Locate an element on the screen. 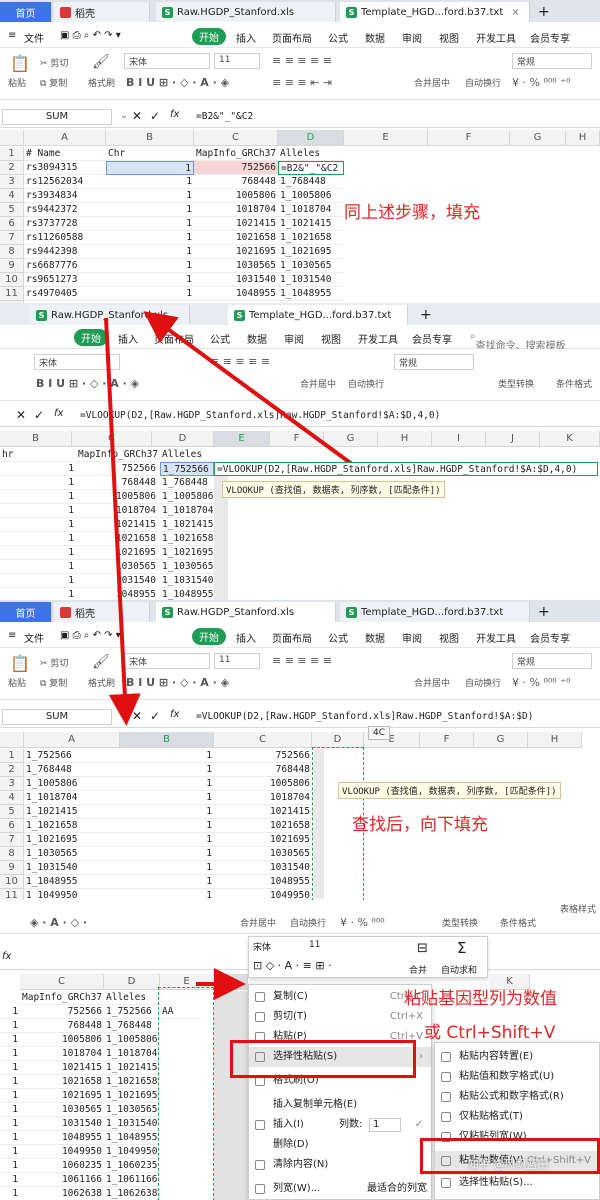 Image resolution: width=600 pixels, height=1200 pixels. font-select: 宋体 is located at coordinates (167, 61).